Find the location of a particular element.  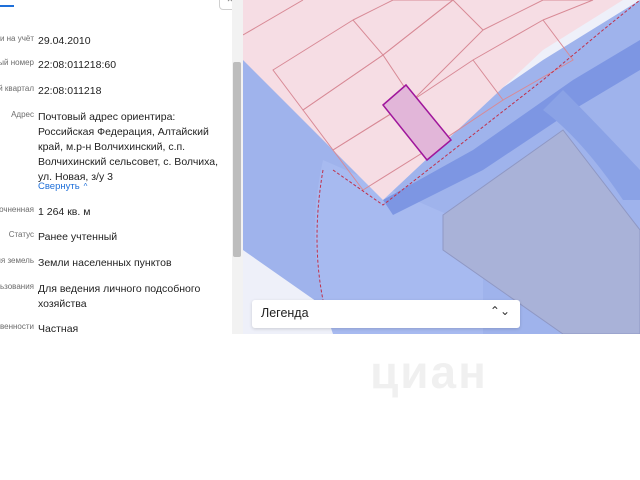

info-value: 22:08:011218:60 is located at coordinates (77, 65).